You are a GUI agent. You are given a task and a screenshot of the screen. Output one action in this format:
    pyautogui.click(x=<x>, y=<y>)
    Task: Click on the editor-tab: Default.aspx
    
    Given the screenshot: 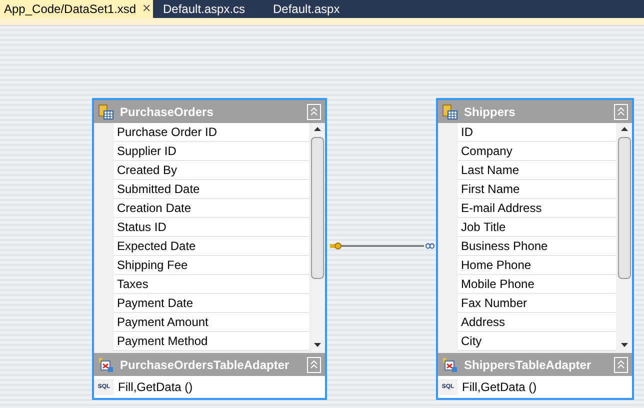 What is the action you would take?
    pyautogui.click(x=318, y=9)
    